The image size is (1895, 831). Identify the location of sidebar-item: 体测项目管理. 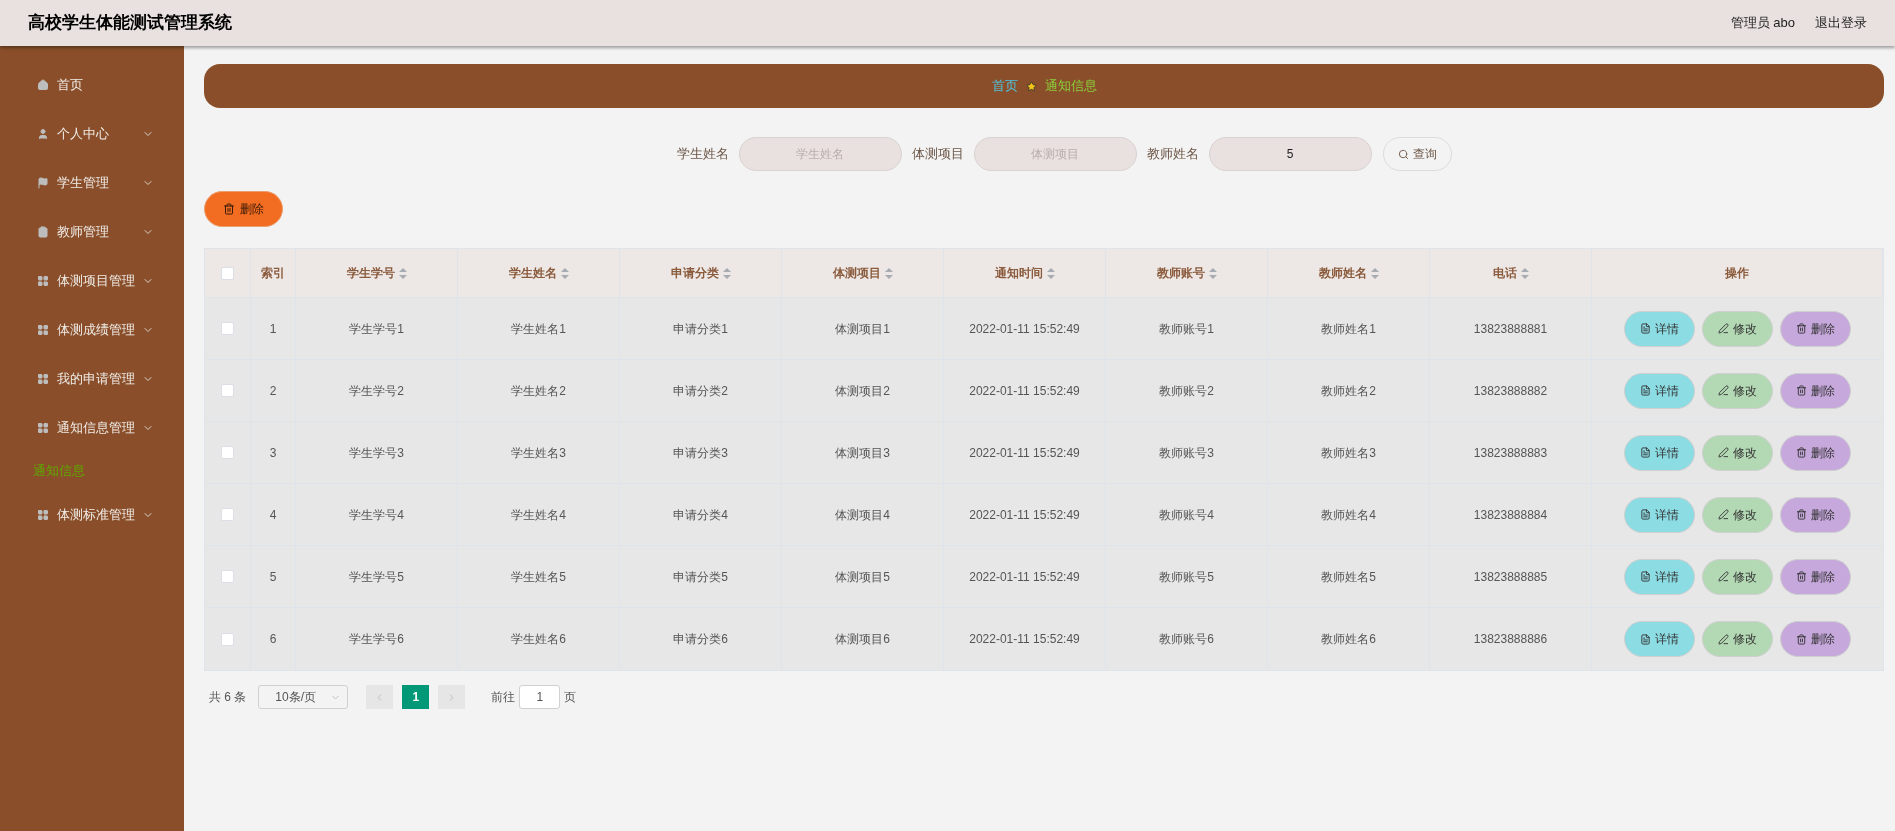
(92, 280).